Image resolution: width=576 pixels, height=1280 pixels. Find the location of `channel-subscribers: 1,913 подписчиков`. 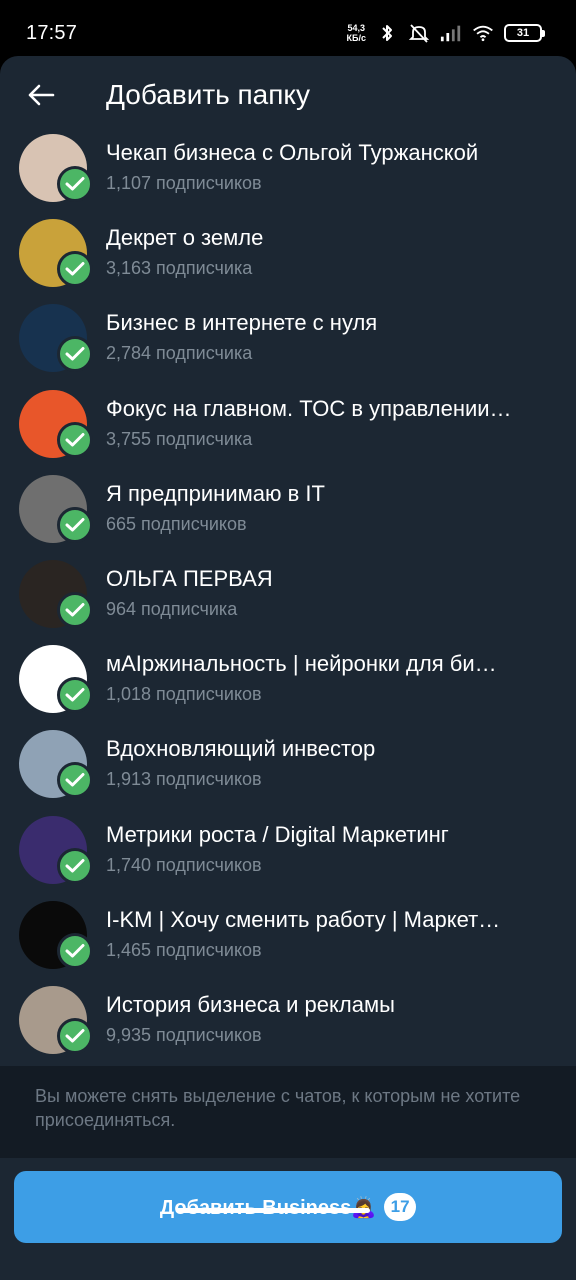

channel-subscribers: 1,913 подписчиков is located at coordinates (184, 779).